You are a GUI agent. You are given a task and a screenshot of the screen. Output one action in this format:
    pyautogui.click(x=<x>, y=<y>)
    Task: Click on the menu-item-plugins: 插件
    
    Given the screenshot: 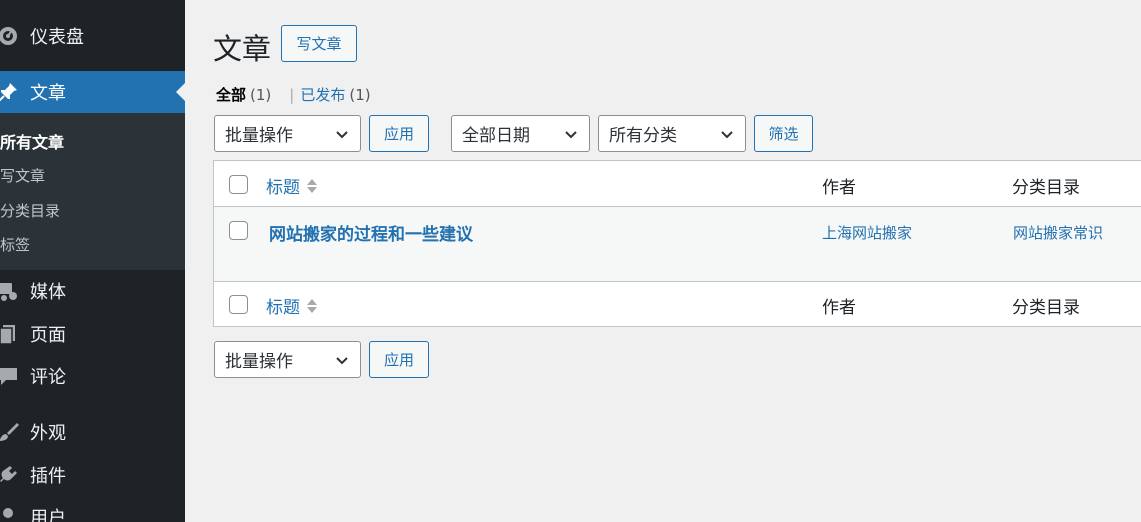 What is the action you would take?
    pyautogui.click(x=92, y=475)
    